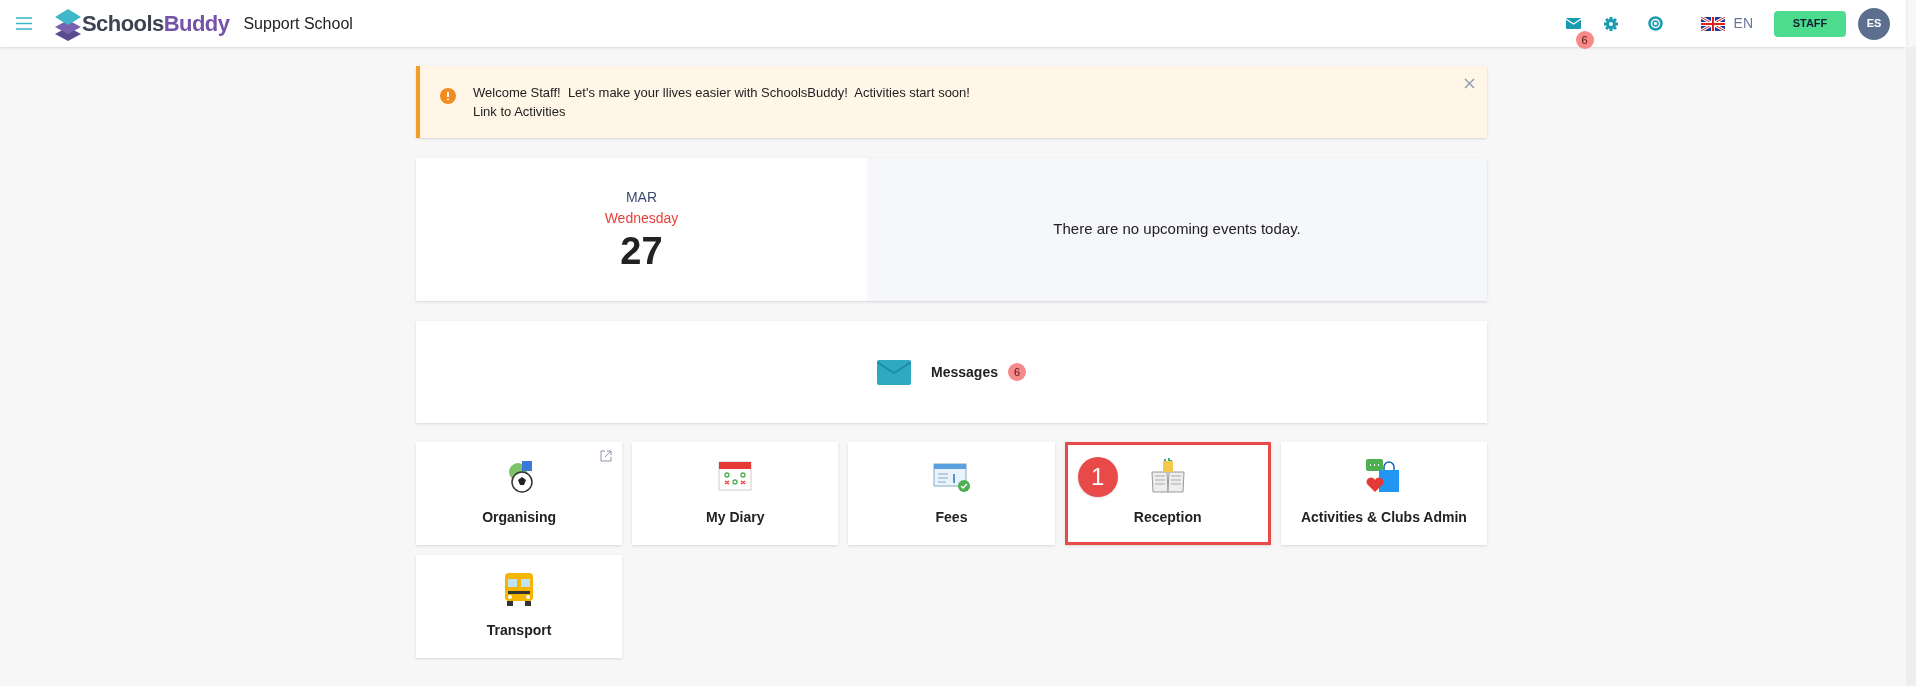  Describe the element at coordinates (894, 372) in the screenshot. I see `envelope-icon` at that location.